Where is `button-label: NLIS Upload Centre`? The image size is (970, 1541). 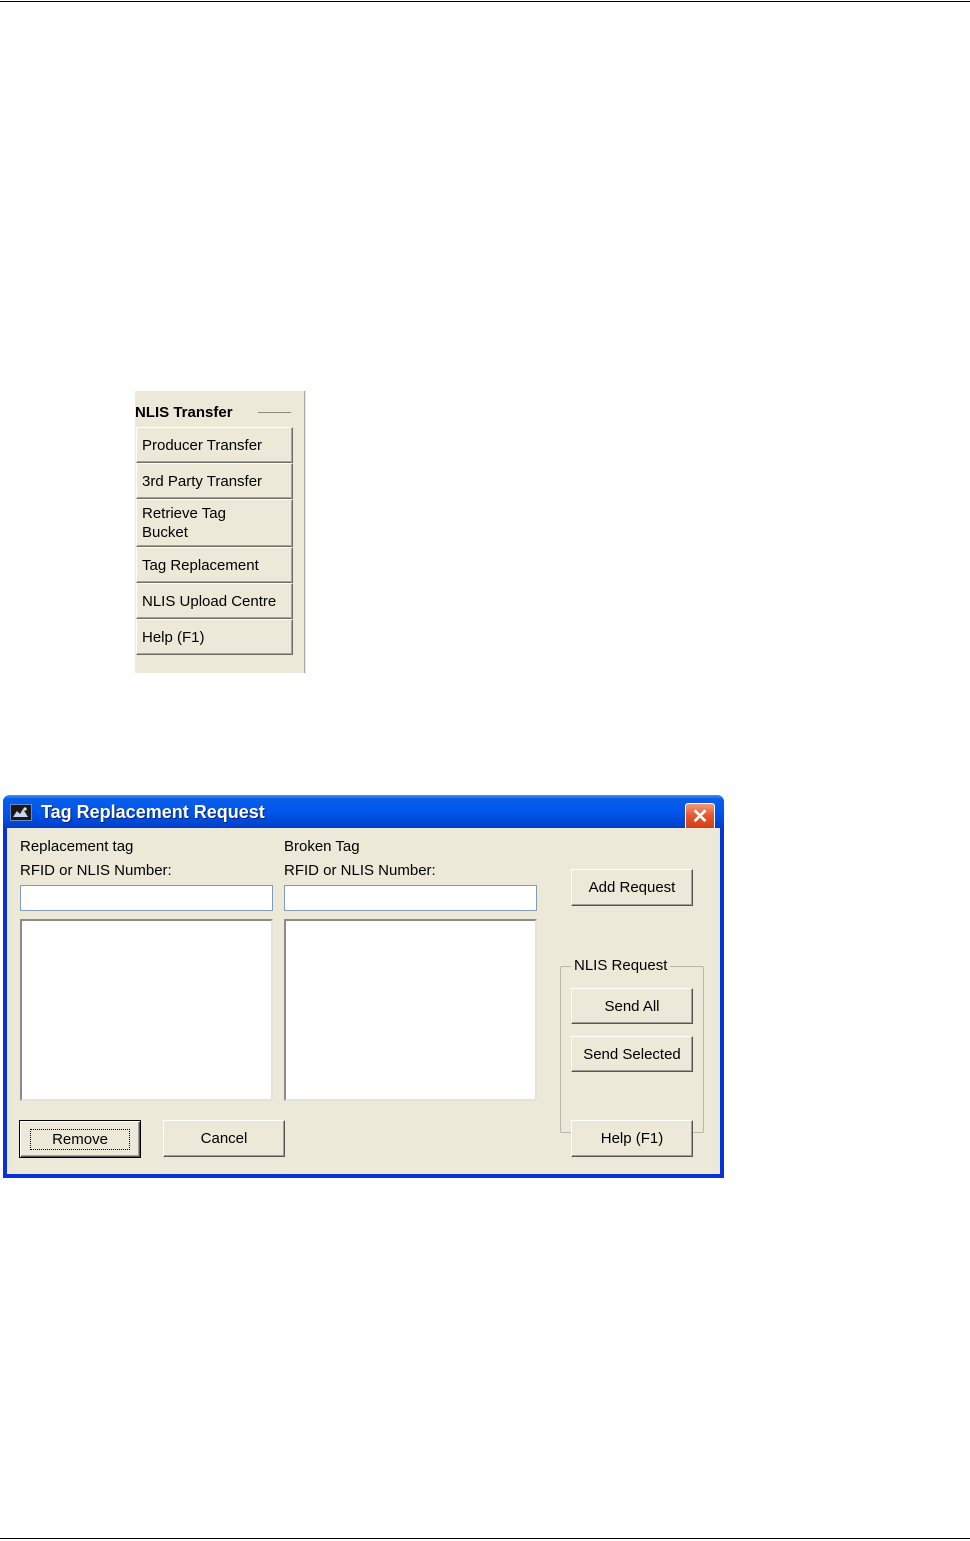
button-label: NLIS Upload Centre is located at coordinates (209, 601).